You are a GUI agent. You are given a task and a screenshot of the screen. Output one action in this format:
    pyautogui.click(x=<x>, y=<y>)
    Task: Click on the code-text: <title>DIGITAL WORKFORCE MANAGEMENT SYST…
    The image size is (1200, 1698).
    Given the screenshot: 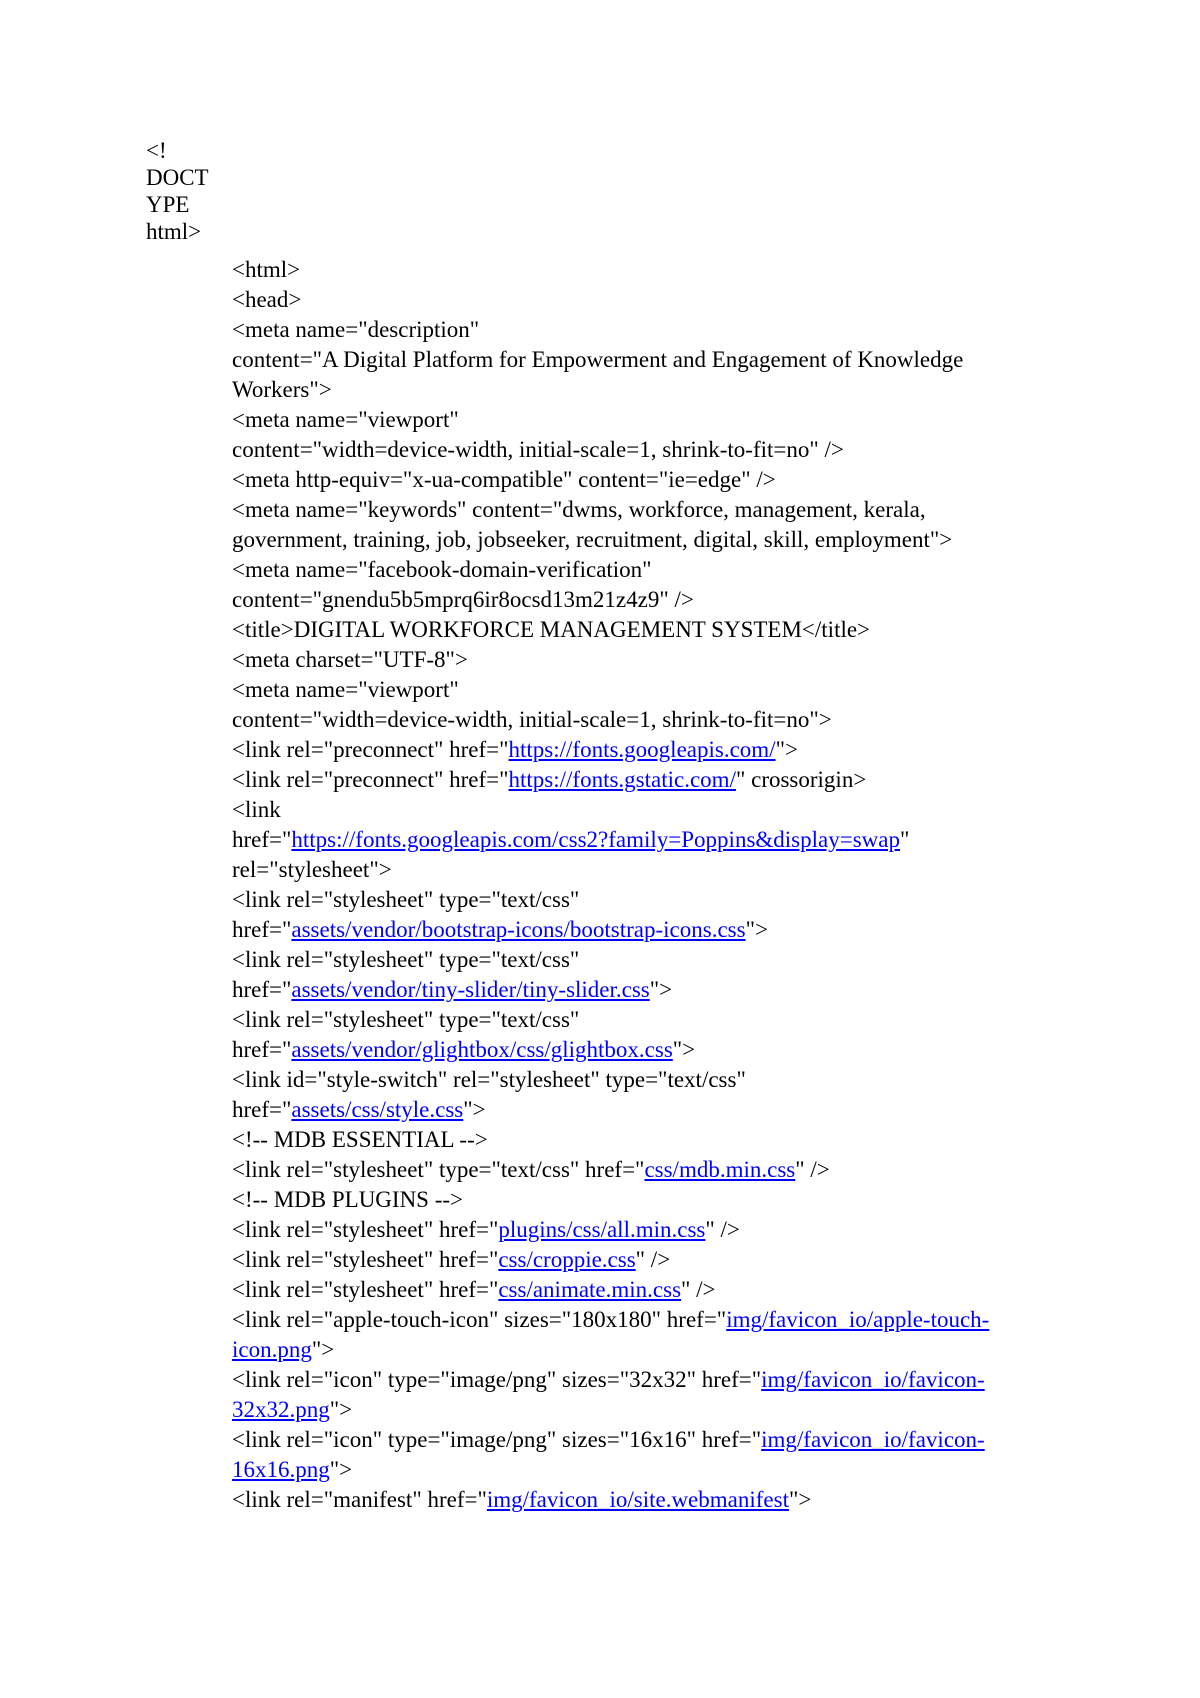 What is the action you would take?
    pyautogui.click(x=551, y=629)
    